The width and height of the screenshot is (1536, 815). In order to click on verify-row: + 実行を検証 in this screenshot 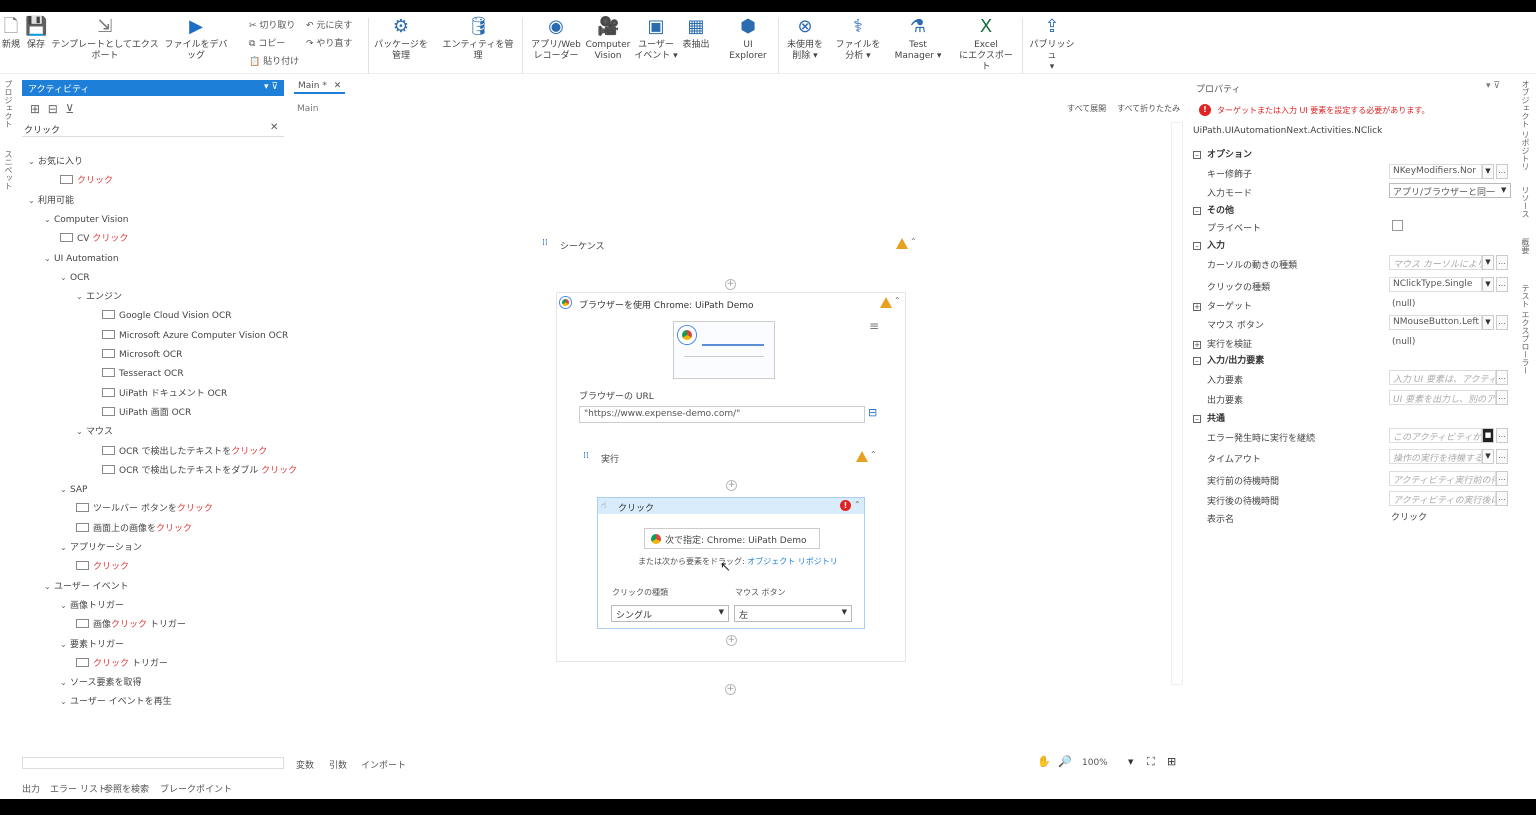, I will do `click(1222, 343)`.